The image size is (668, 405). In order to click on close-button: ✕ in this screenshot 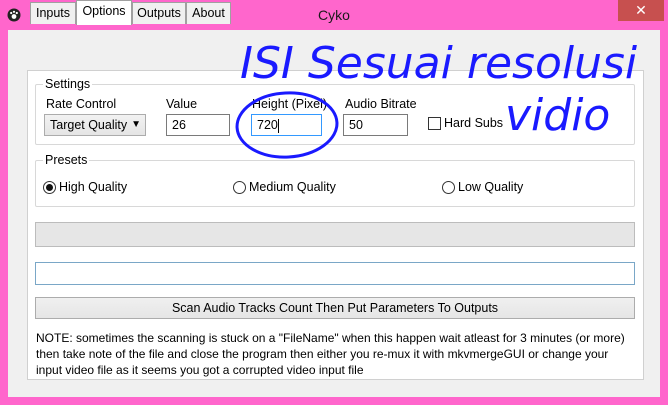, I will do `click(641, 10)`.